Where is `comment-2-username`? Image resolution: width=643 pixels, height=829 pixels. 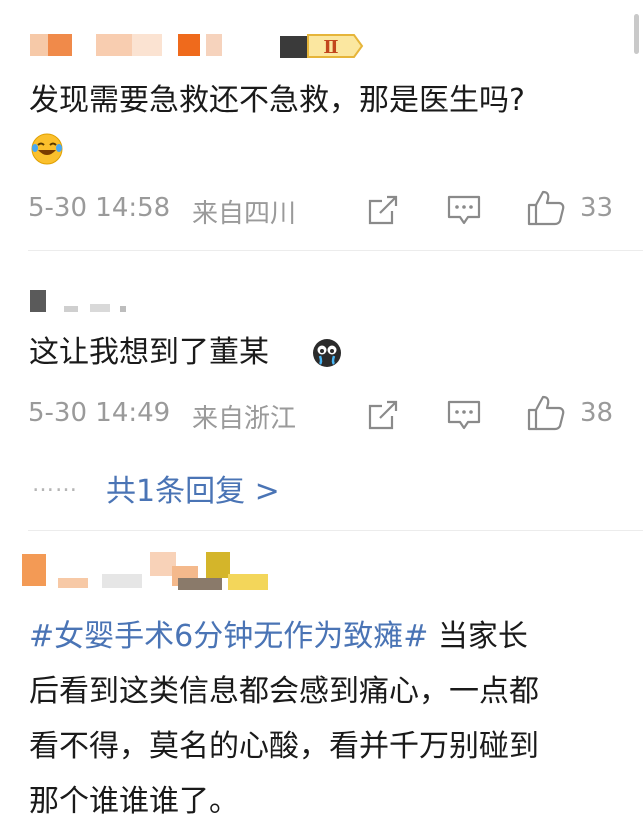 comment-2-username is located at coordinates (88, 299).